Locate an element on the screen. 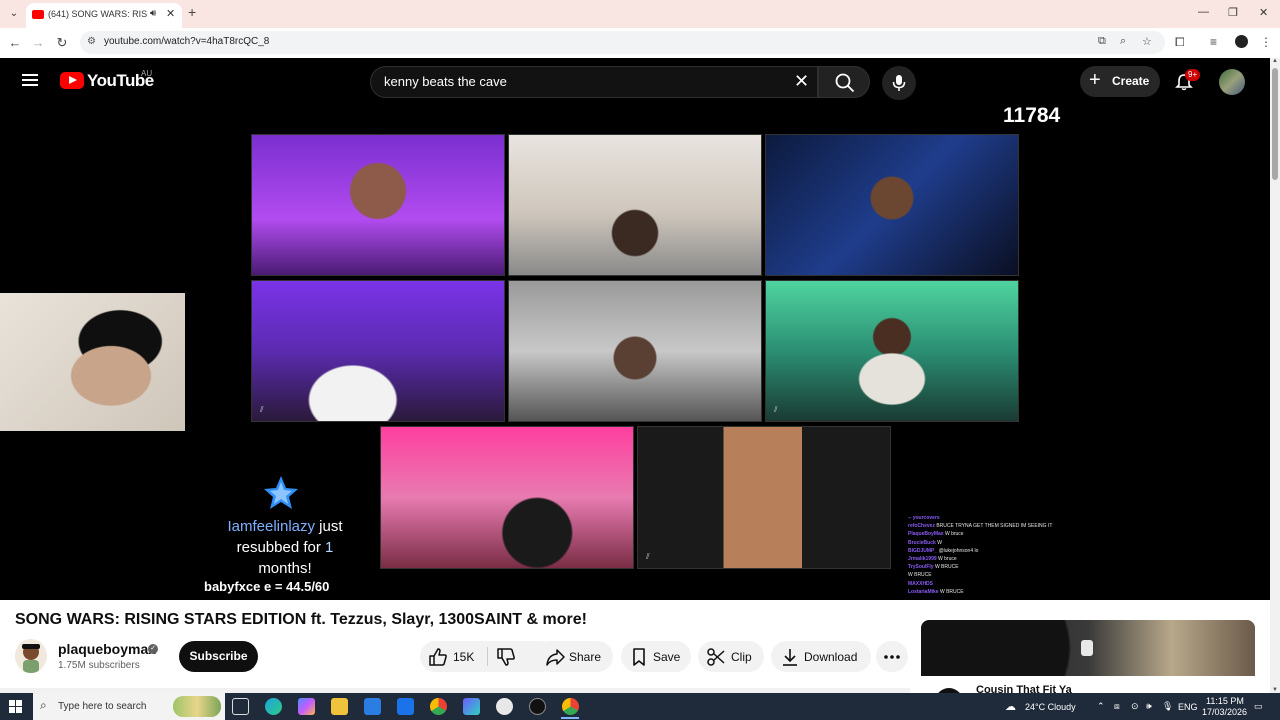  page-scrollbar: ▲ ▼ is located at coordinates (1275, 375).